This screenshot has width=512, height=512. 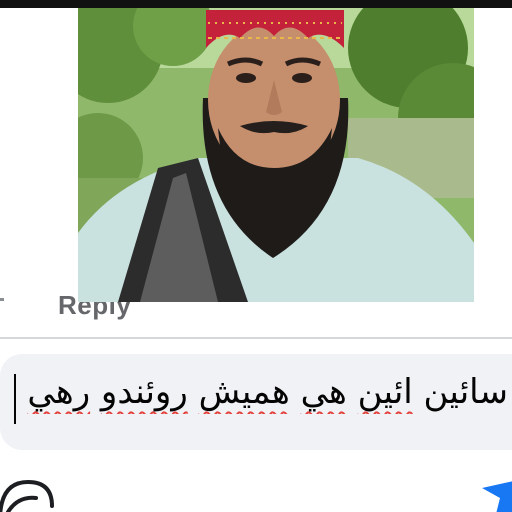 I want to click on misspelled-word: هي, so click(x=324, y=392).